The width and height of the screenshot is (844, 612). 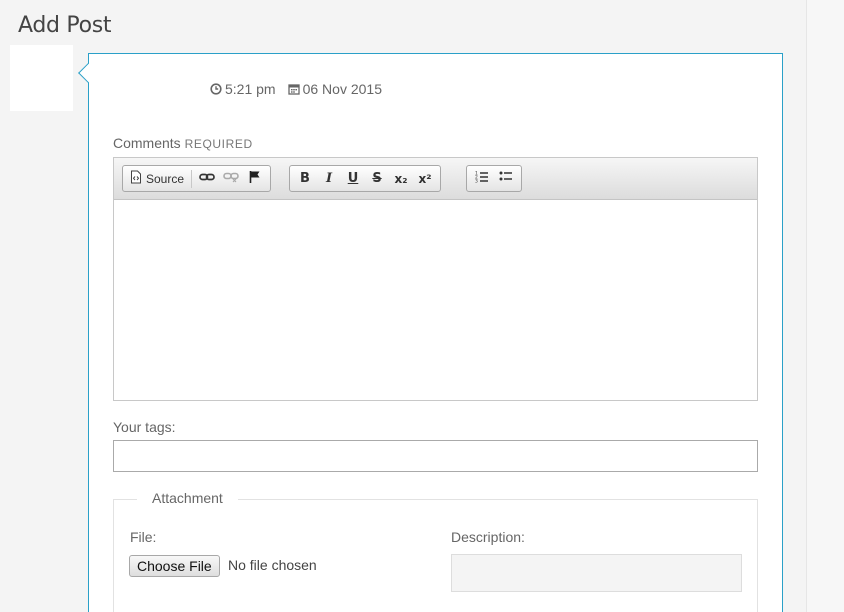 I want to click on strikethrough-button: S, so click(x=377, y=178).